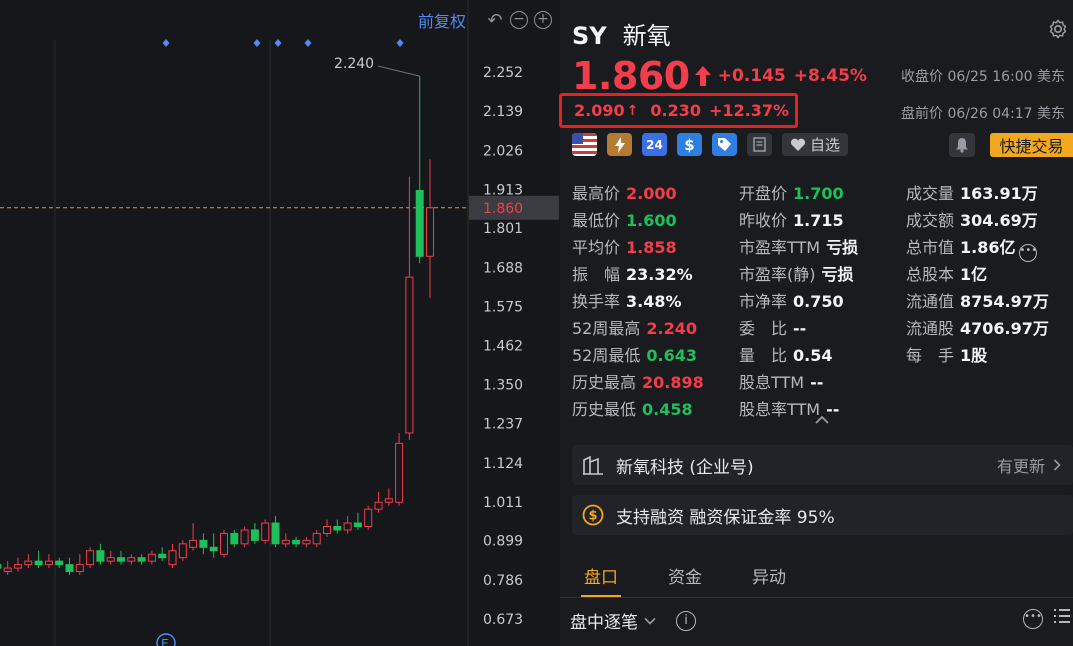  I want to click on stock-title: SY 新氧, so click(621, 33).